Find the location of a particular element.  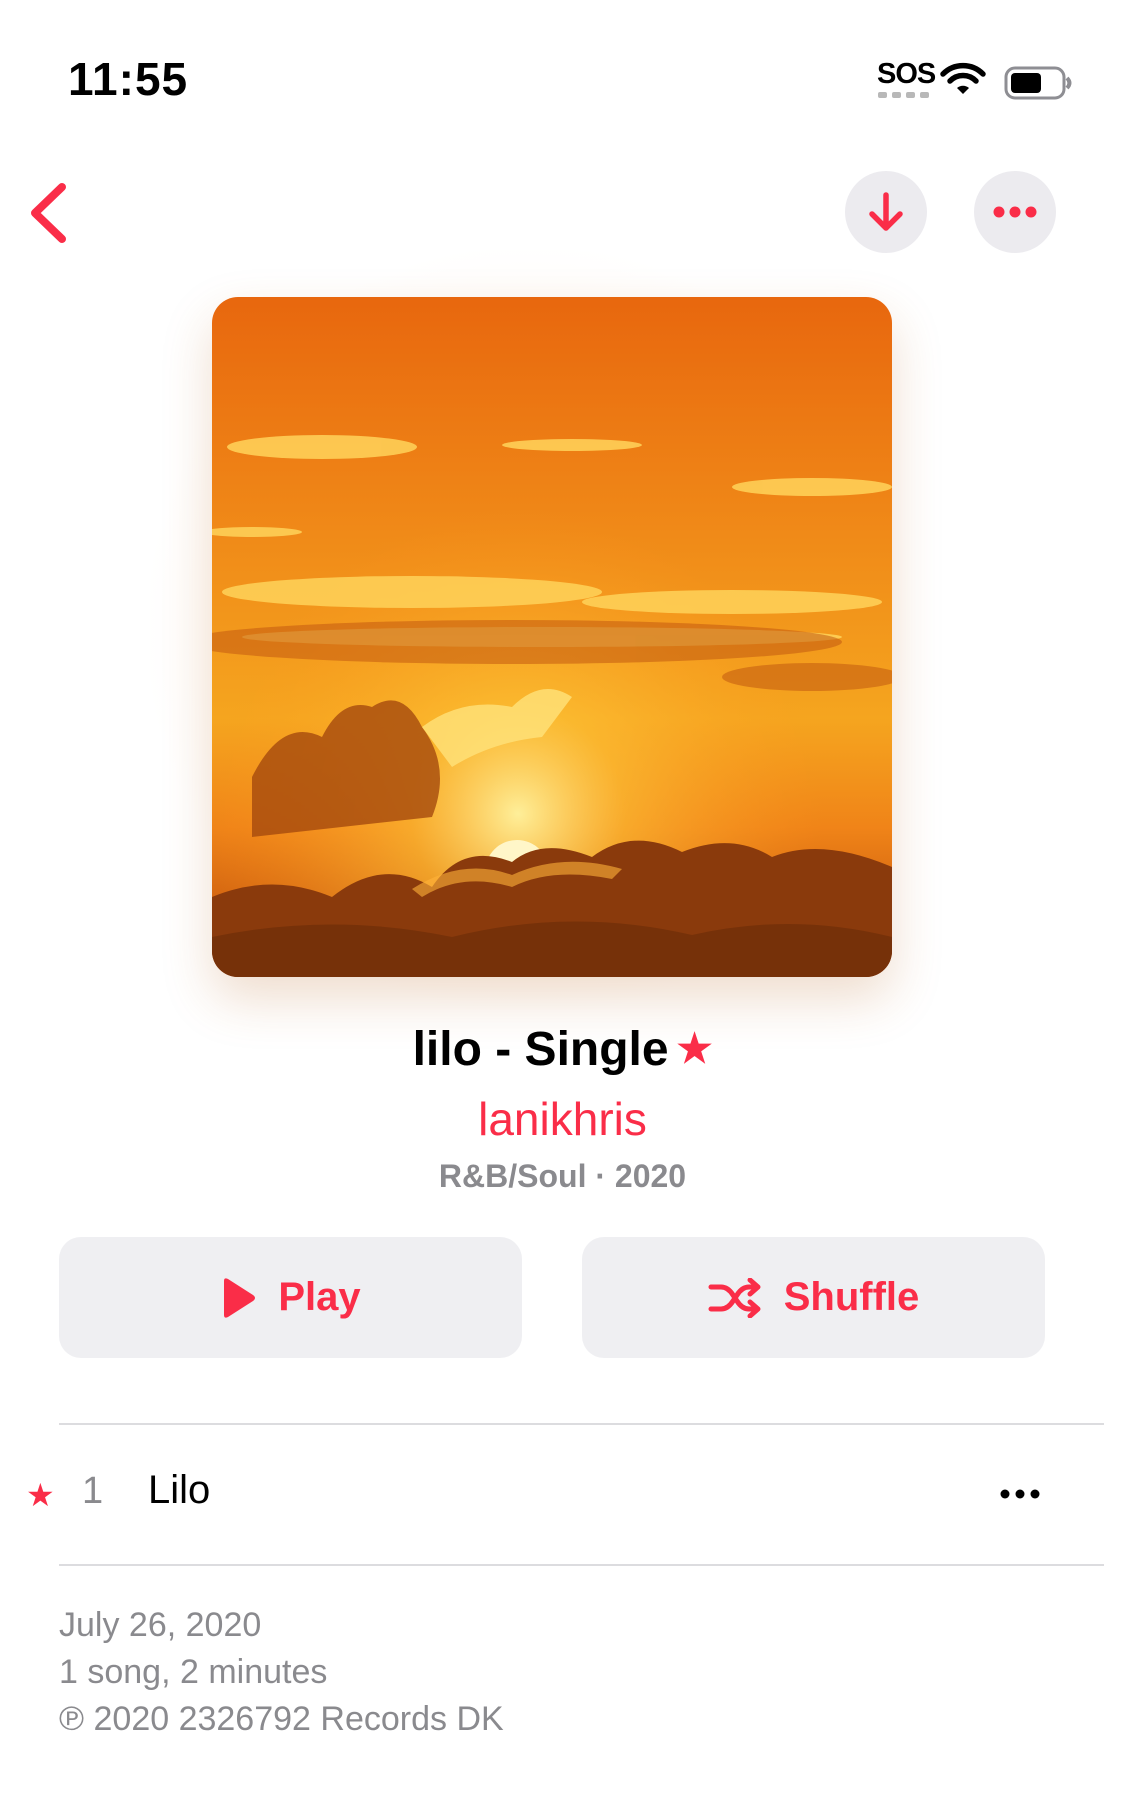

shuffle-button: Shuffle is located at coordinates (813, 1297).